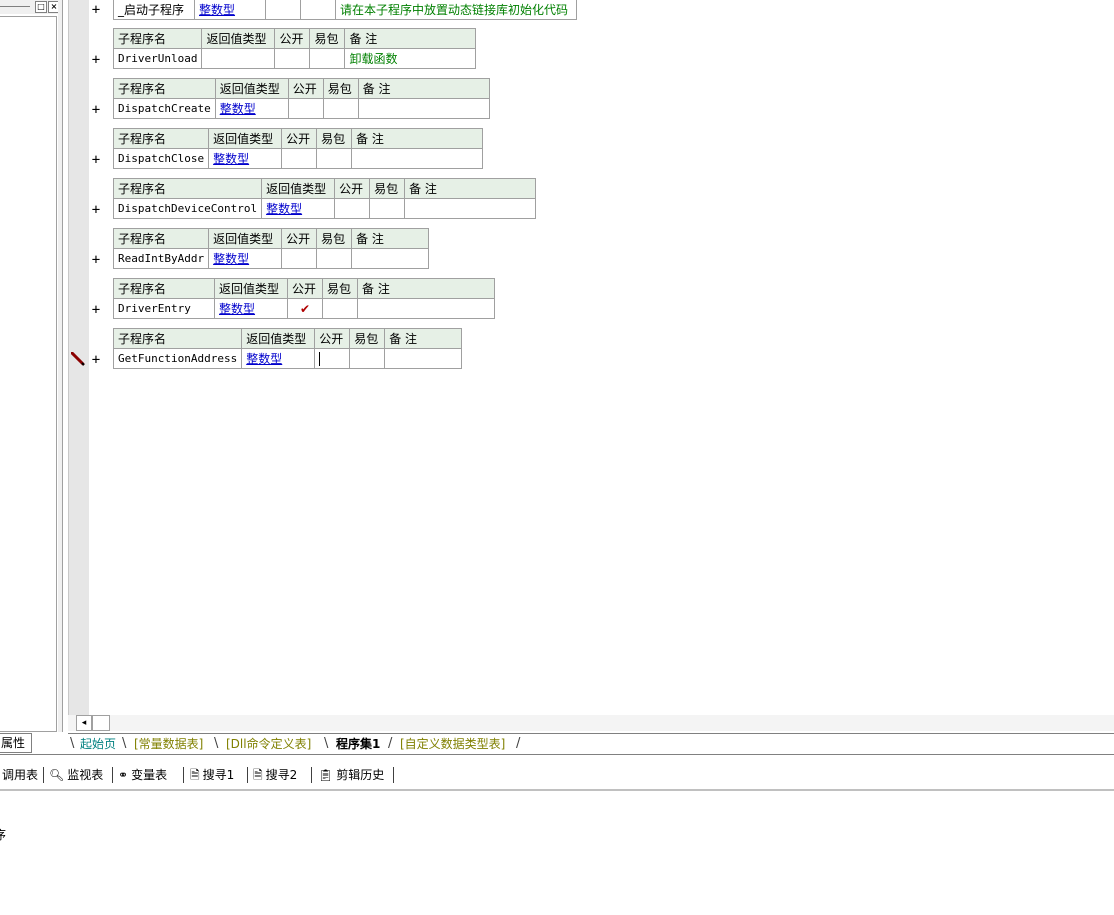 This screenshot has width=1114, height=915. I want to click on header-easy-pack: 易包, so click(340, 288).